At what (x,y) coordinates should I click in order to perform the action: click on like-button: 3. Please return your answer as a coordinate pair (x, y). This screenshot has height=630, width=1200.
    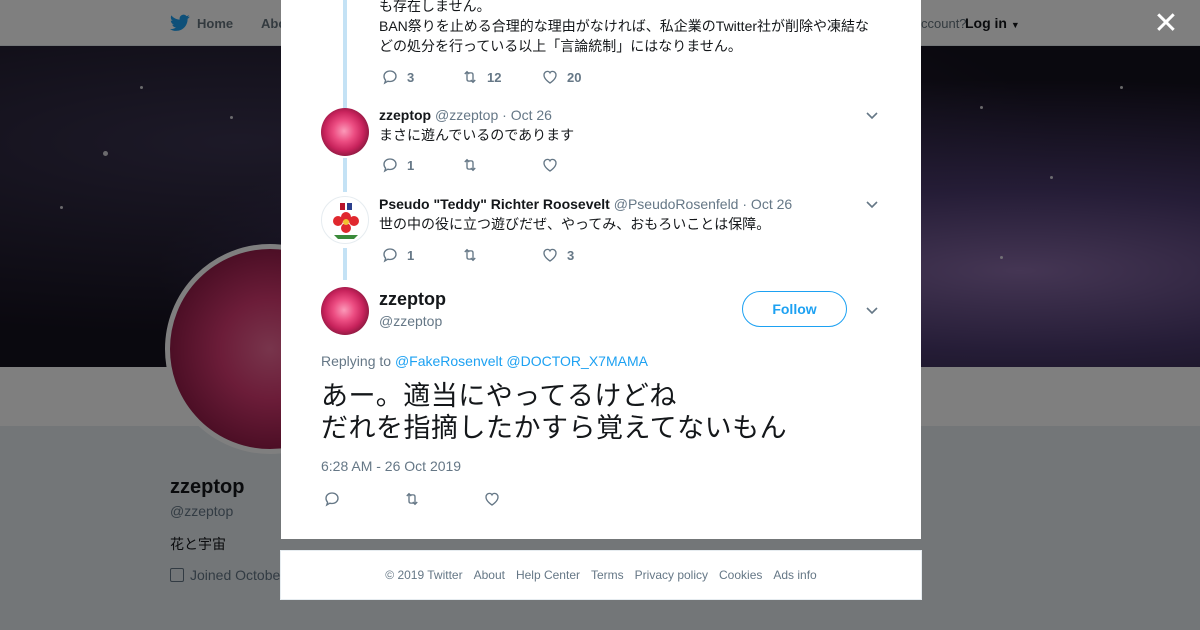
    Looking at the image, I should click on (557, 255).